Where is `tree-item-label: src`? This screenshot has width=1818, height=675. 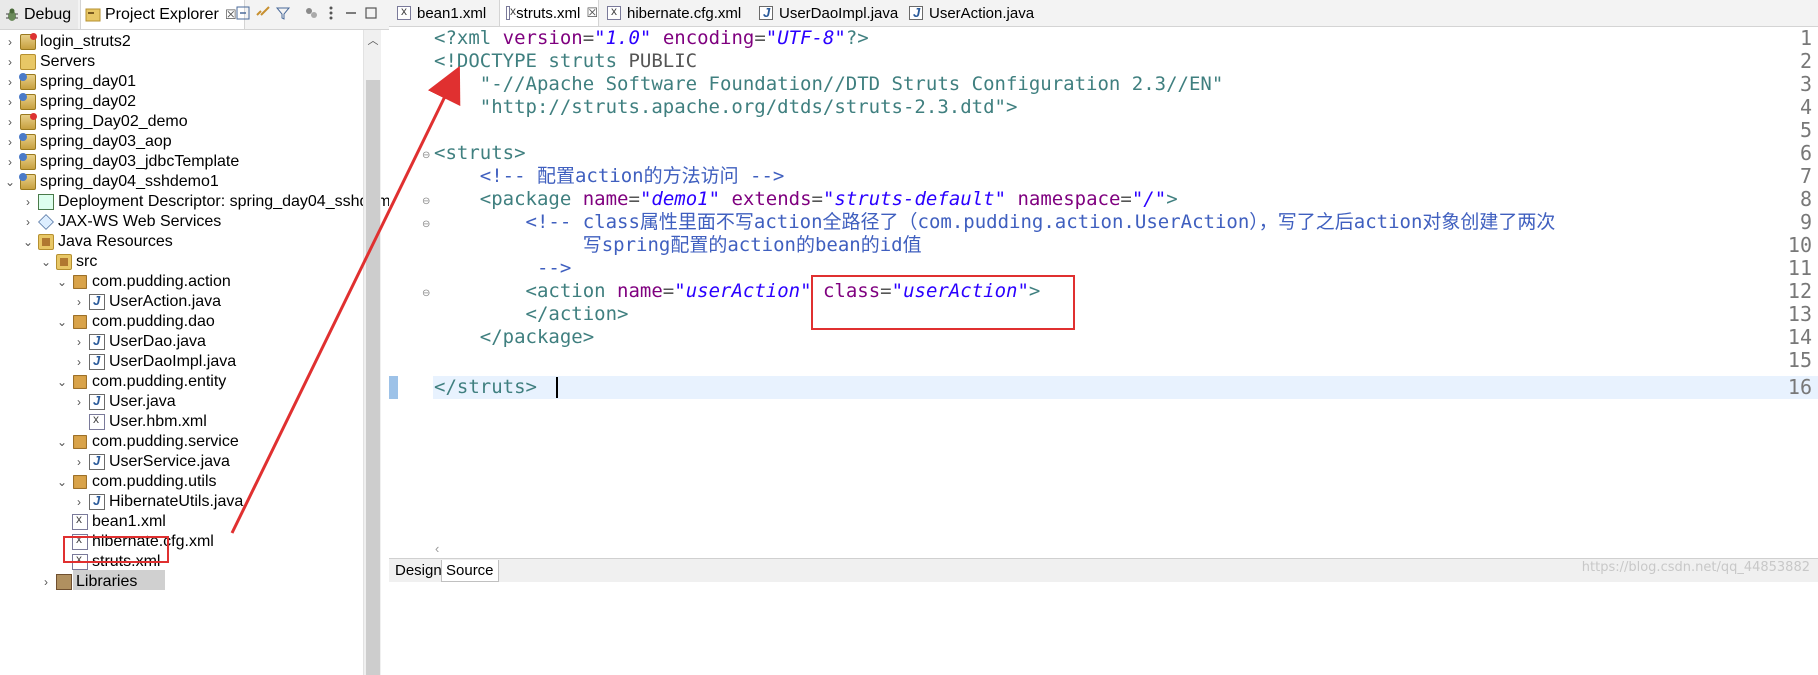 tree-item-label: src is located at coordinates (87, 261).